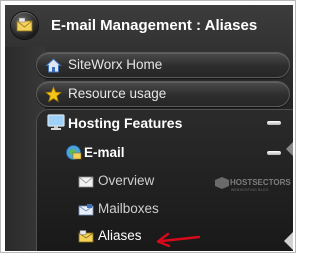 This screenshot has height=253, width=320. I want to click on monitor-icon, so click(56, 122).